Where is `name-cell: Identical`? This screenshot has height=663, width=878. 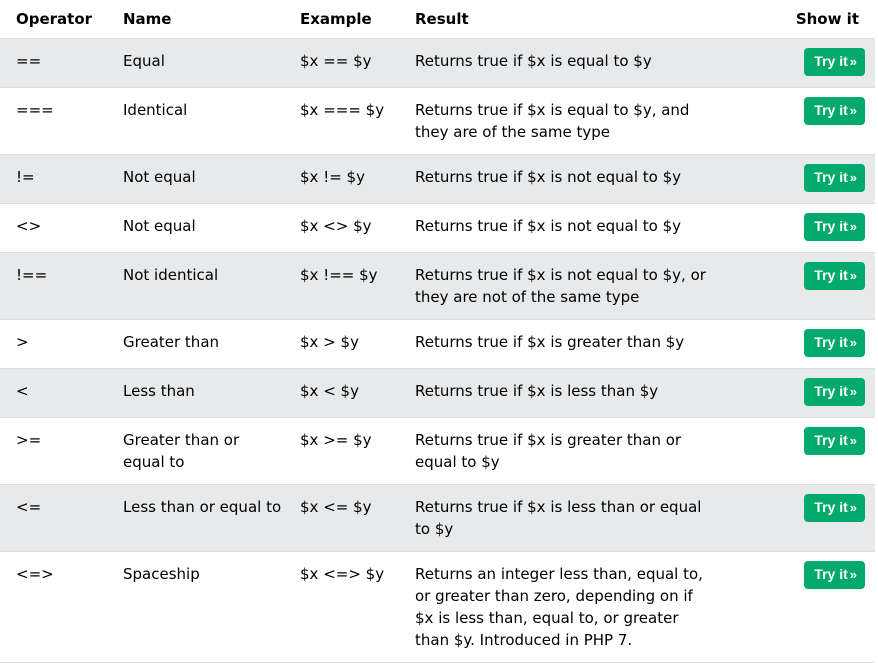
name-cell: Identical is located at coordinates (195, 121).